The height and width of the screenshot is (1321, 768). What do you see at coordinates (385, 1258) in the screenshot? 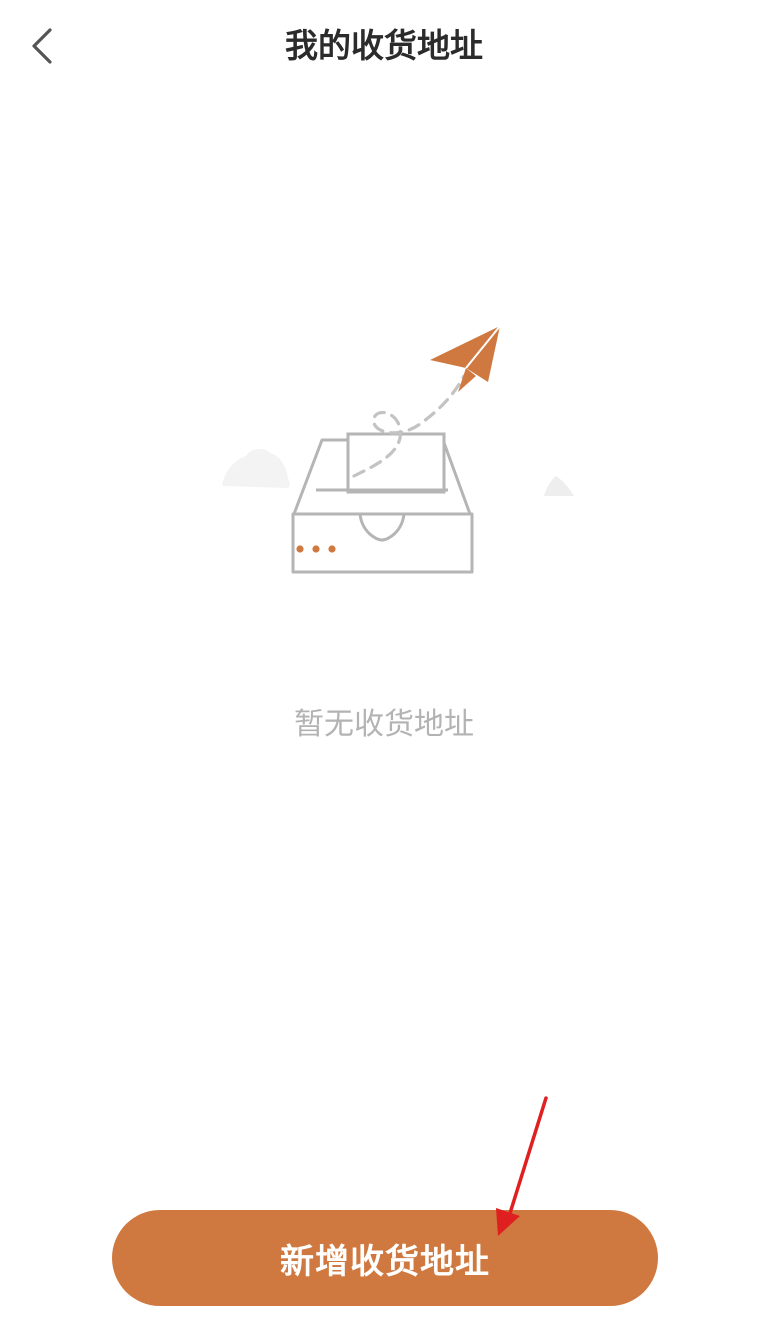
I see `add-address-button: 新增收货地址` at bounding box center [385, 1258].